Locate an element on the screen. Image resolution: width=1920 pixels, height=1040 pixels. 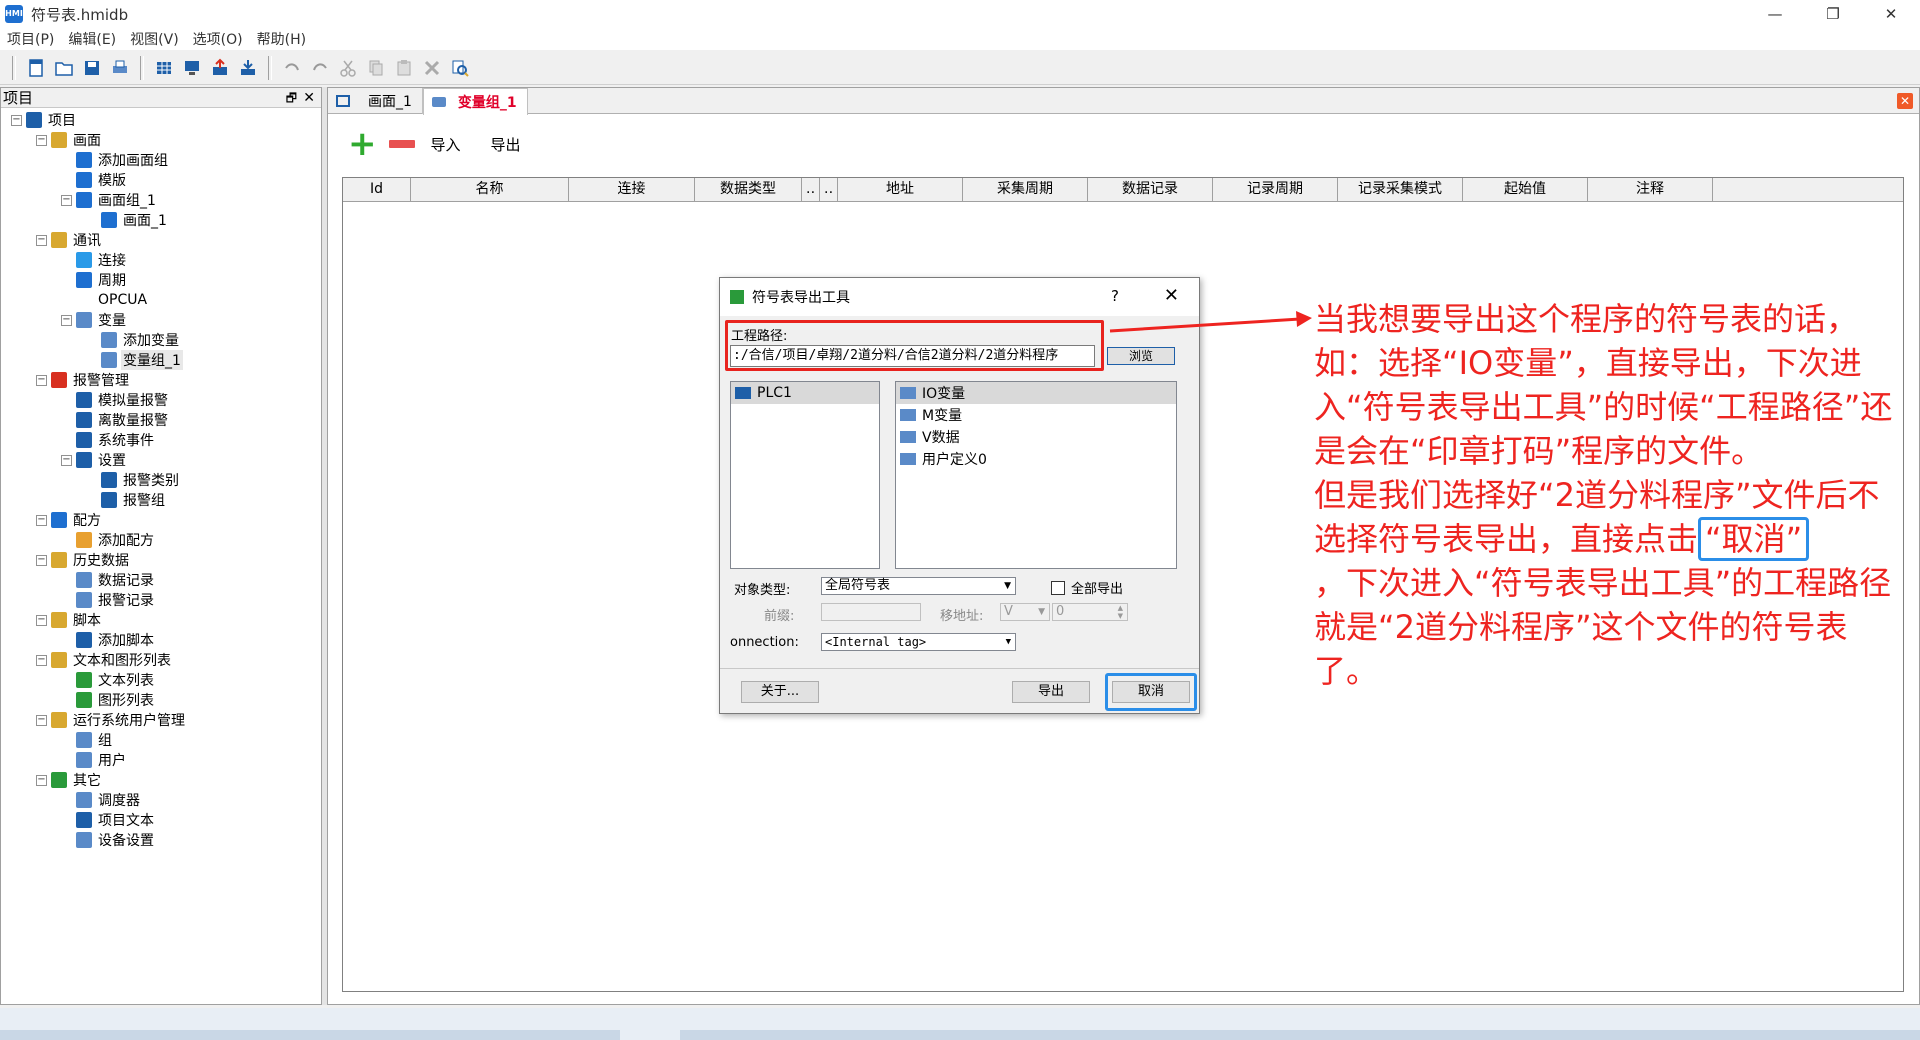
export-confirm-button: 导出 is located at coordinates (1051, 692).